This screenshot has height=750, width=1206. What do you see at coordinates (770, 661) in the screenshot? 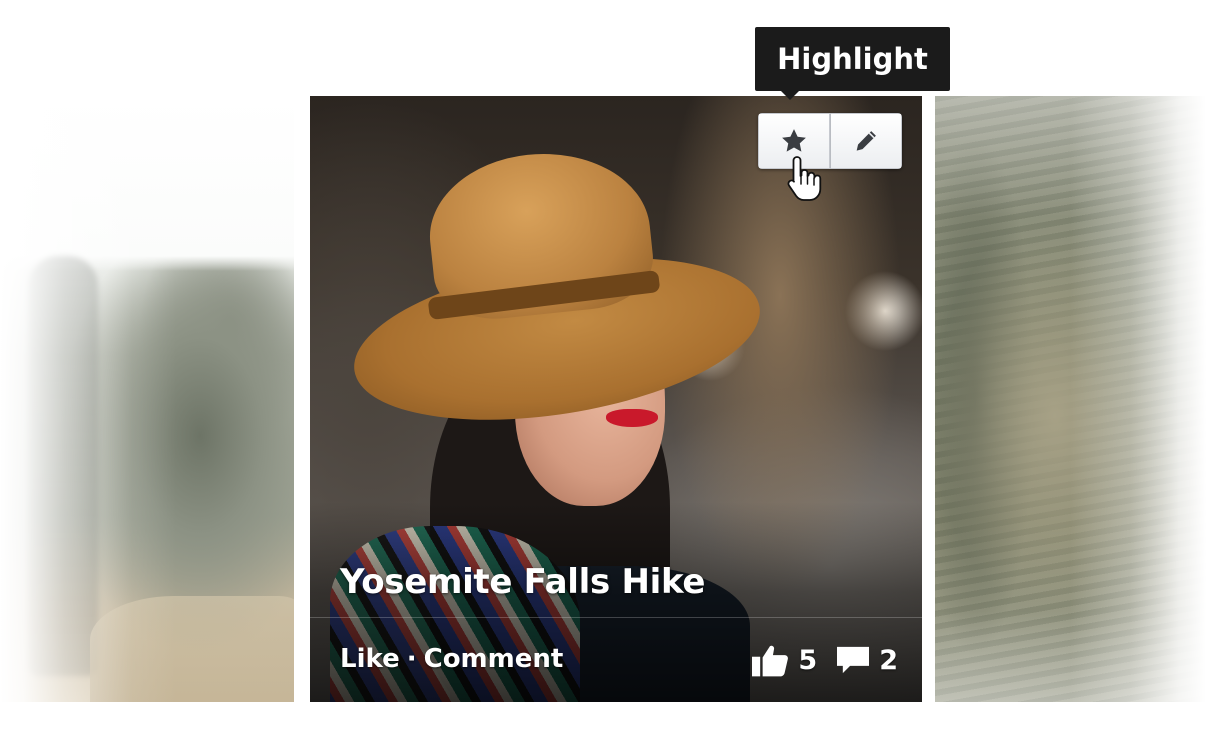
I see `thumbs-up-icon` at bounding box center [770, 661].